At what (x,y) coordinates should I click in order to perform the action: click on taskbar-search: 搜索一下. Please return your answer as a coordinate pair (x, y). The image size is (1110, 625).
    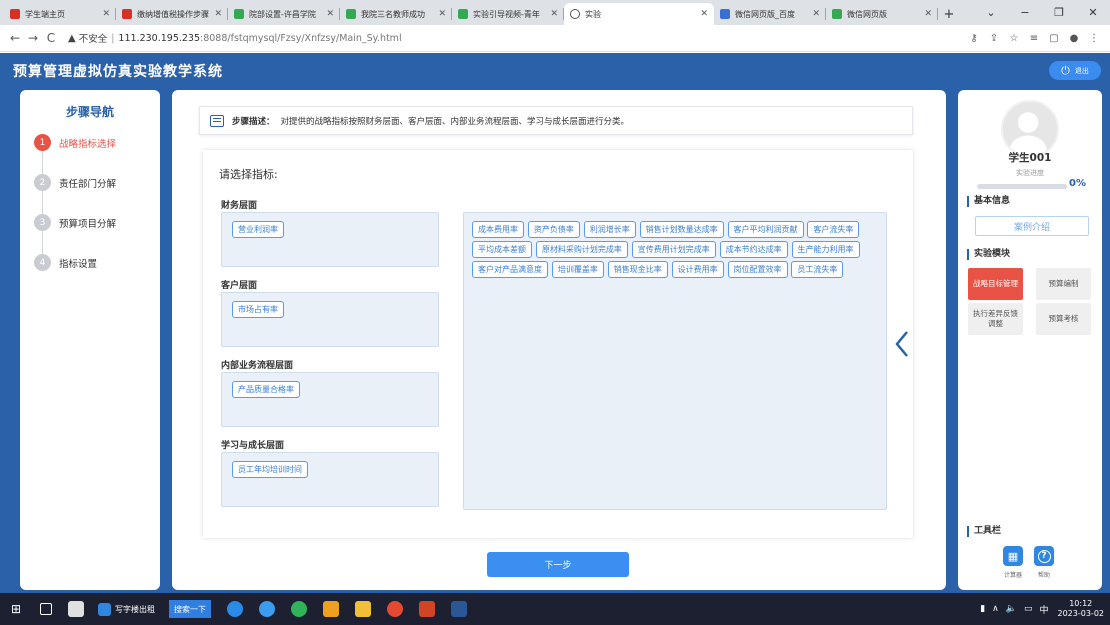
    Looking at the image, I should click on (190, 609).